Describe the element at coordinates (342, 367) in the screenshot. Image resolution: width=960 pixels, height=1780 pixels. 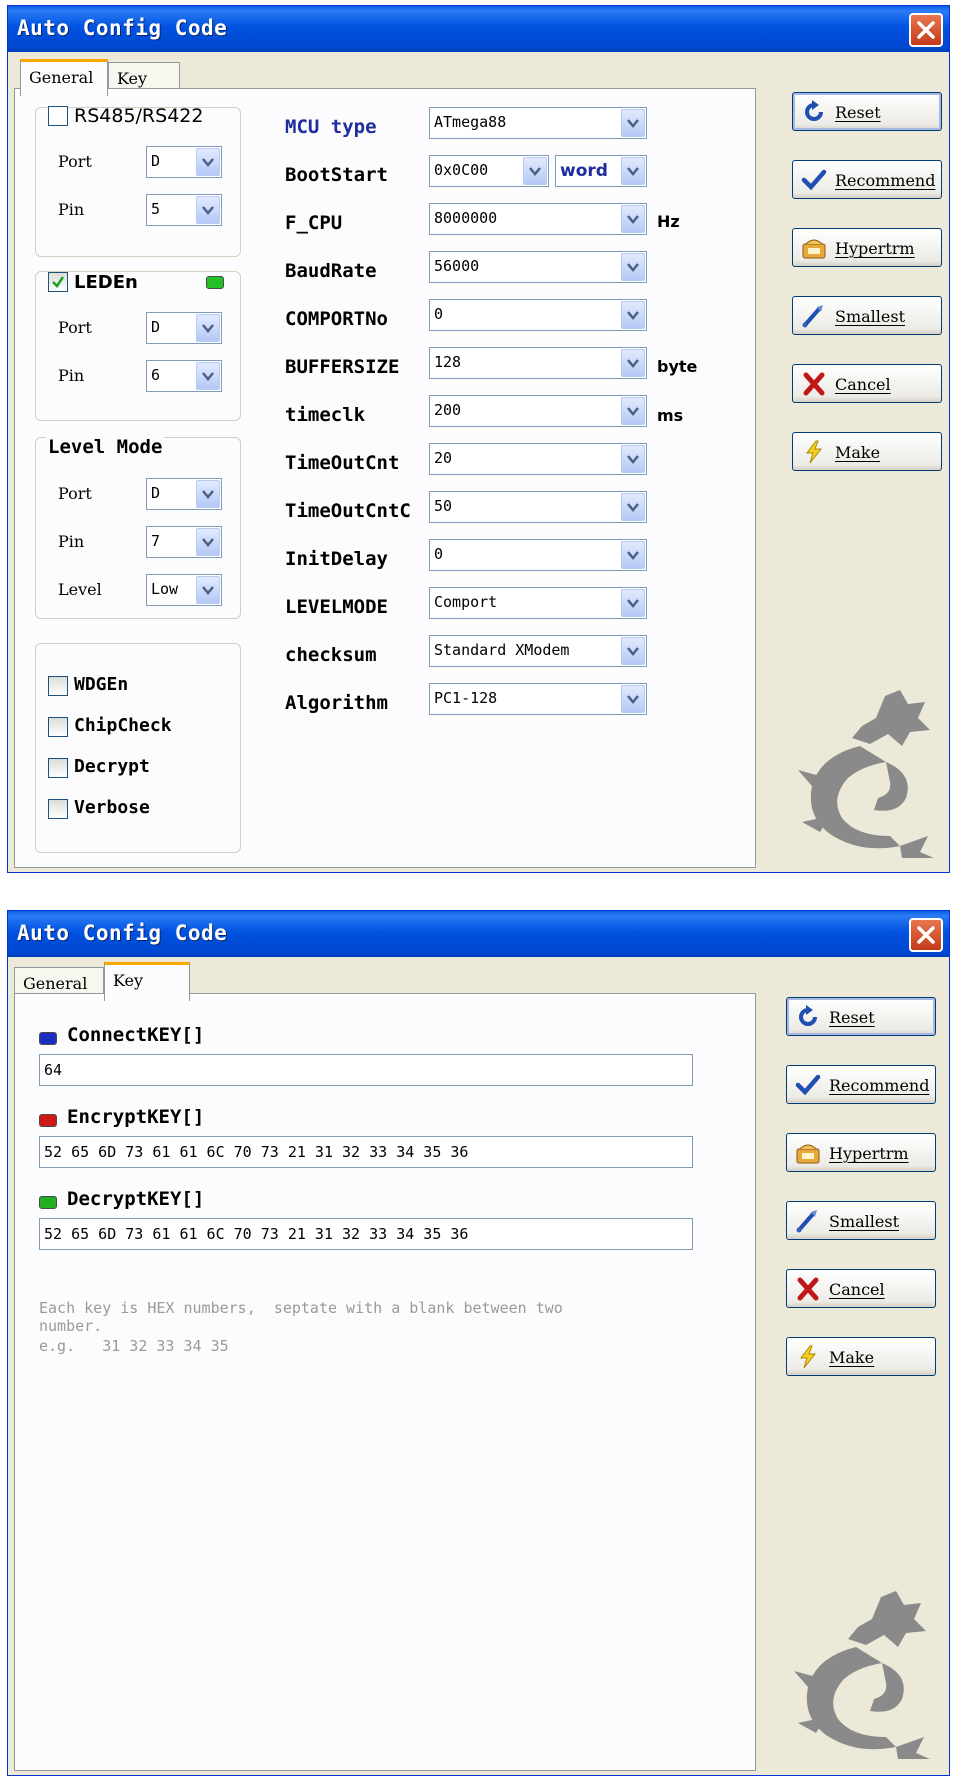
I see `buffersize-label: BUFFERSIZE` at that location.